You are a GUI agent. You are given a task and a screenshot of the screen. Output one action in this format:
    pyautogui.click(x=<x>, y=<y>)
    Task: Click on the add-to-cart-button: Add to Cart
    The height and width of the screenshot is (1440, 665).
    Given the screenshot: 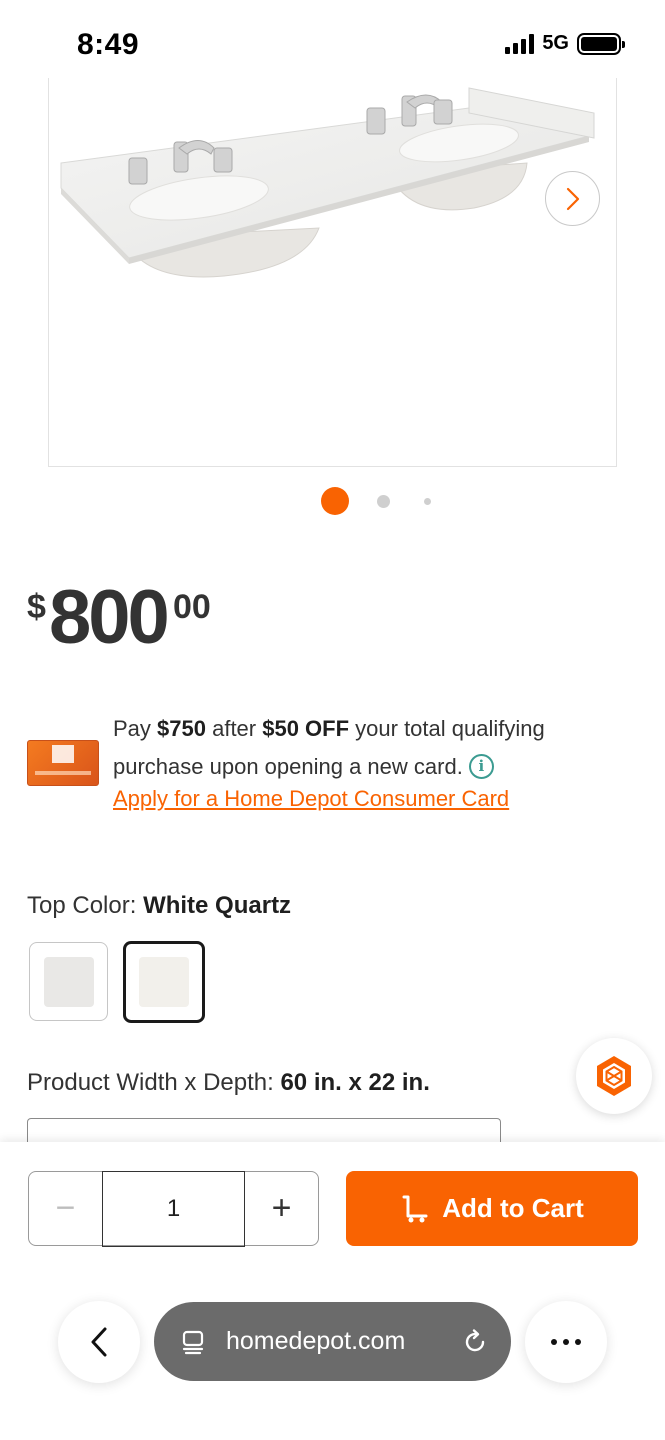 What is the action you would take?
    pyautogui.click(x=492, y=1208)
    